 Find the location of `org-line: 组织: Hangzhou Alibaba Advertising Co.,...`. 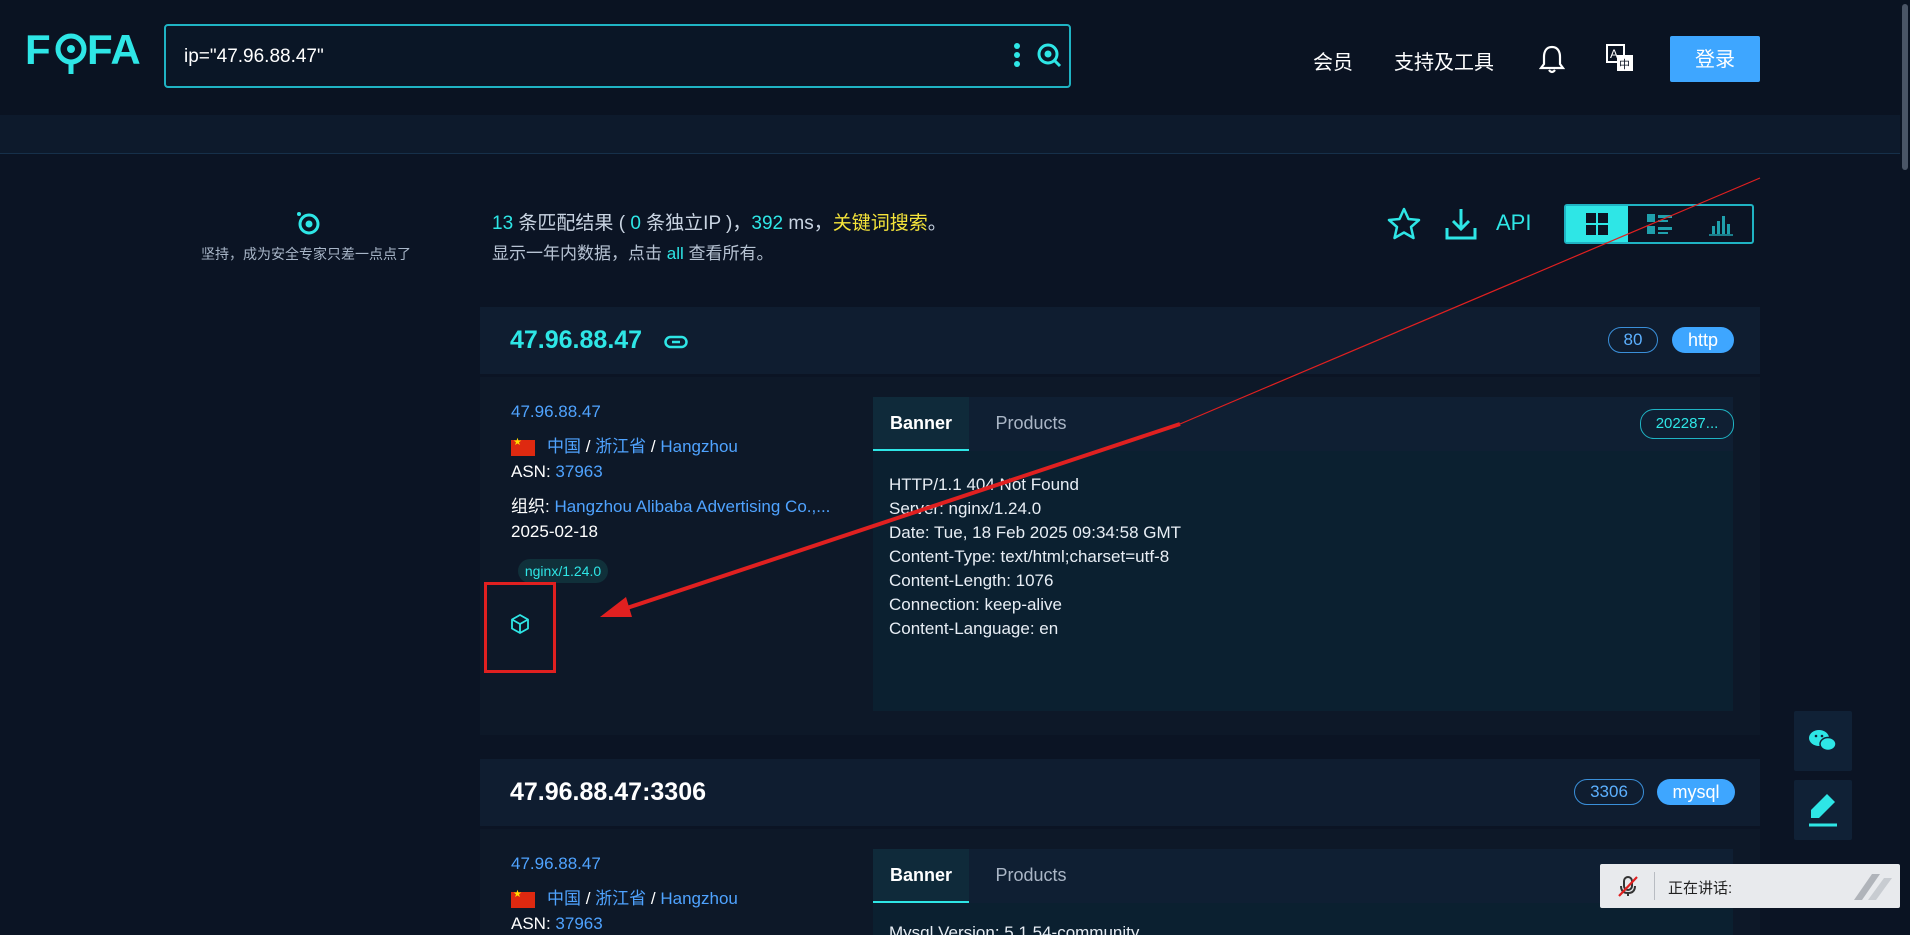

org-line: 组织: Hangzhou Alibaba Advertising Co.,... is located at coordinates (673, 504).